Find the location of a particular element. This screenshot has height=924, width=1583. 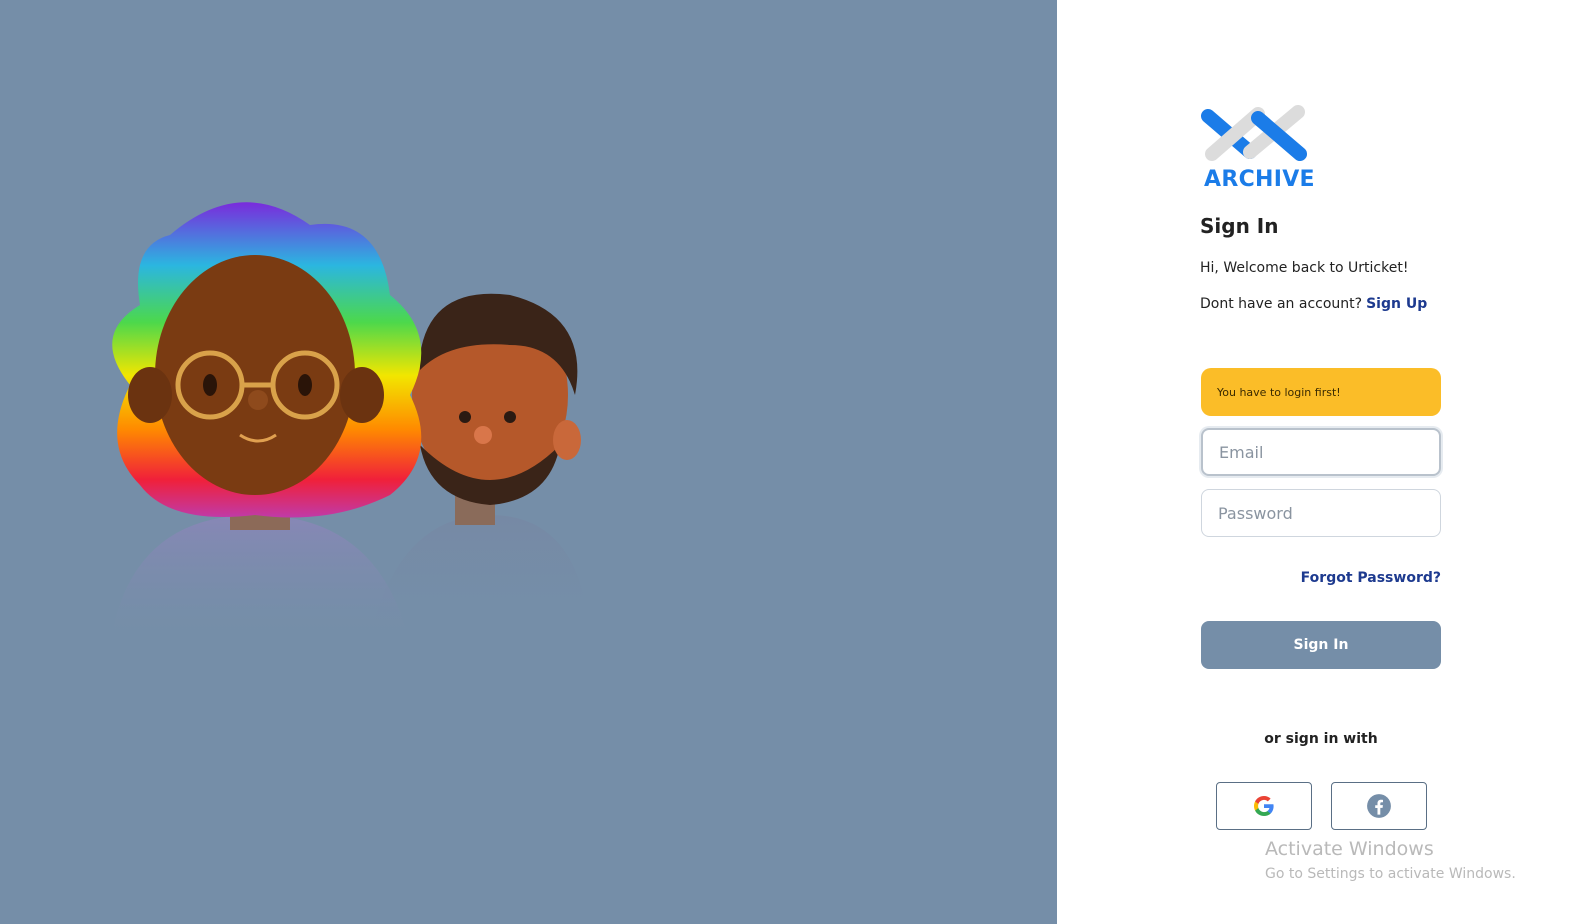

watermark-title: Activate Windows is located at coordinates (1349, 849).